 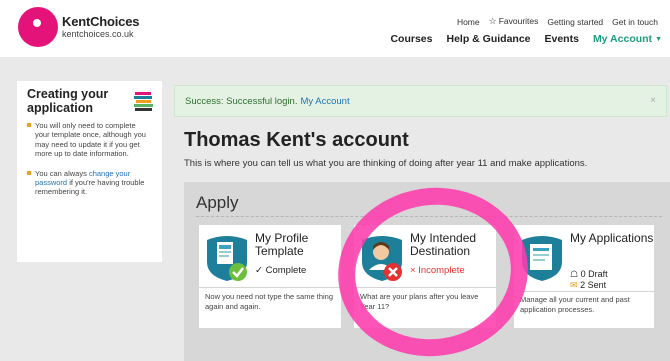 What do you see at coordinates (282, 244) in the screenshot?
I see `profile-template-heading: My Profile Template` at bounding box center [282, 244].